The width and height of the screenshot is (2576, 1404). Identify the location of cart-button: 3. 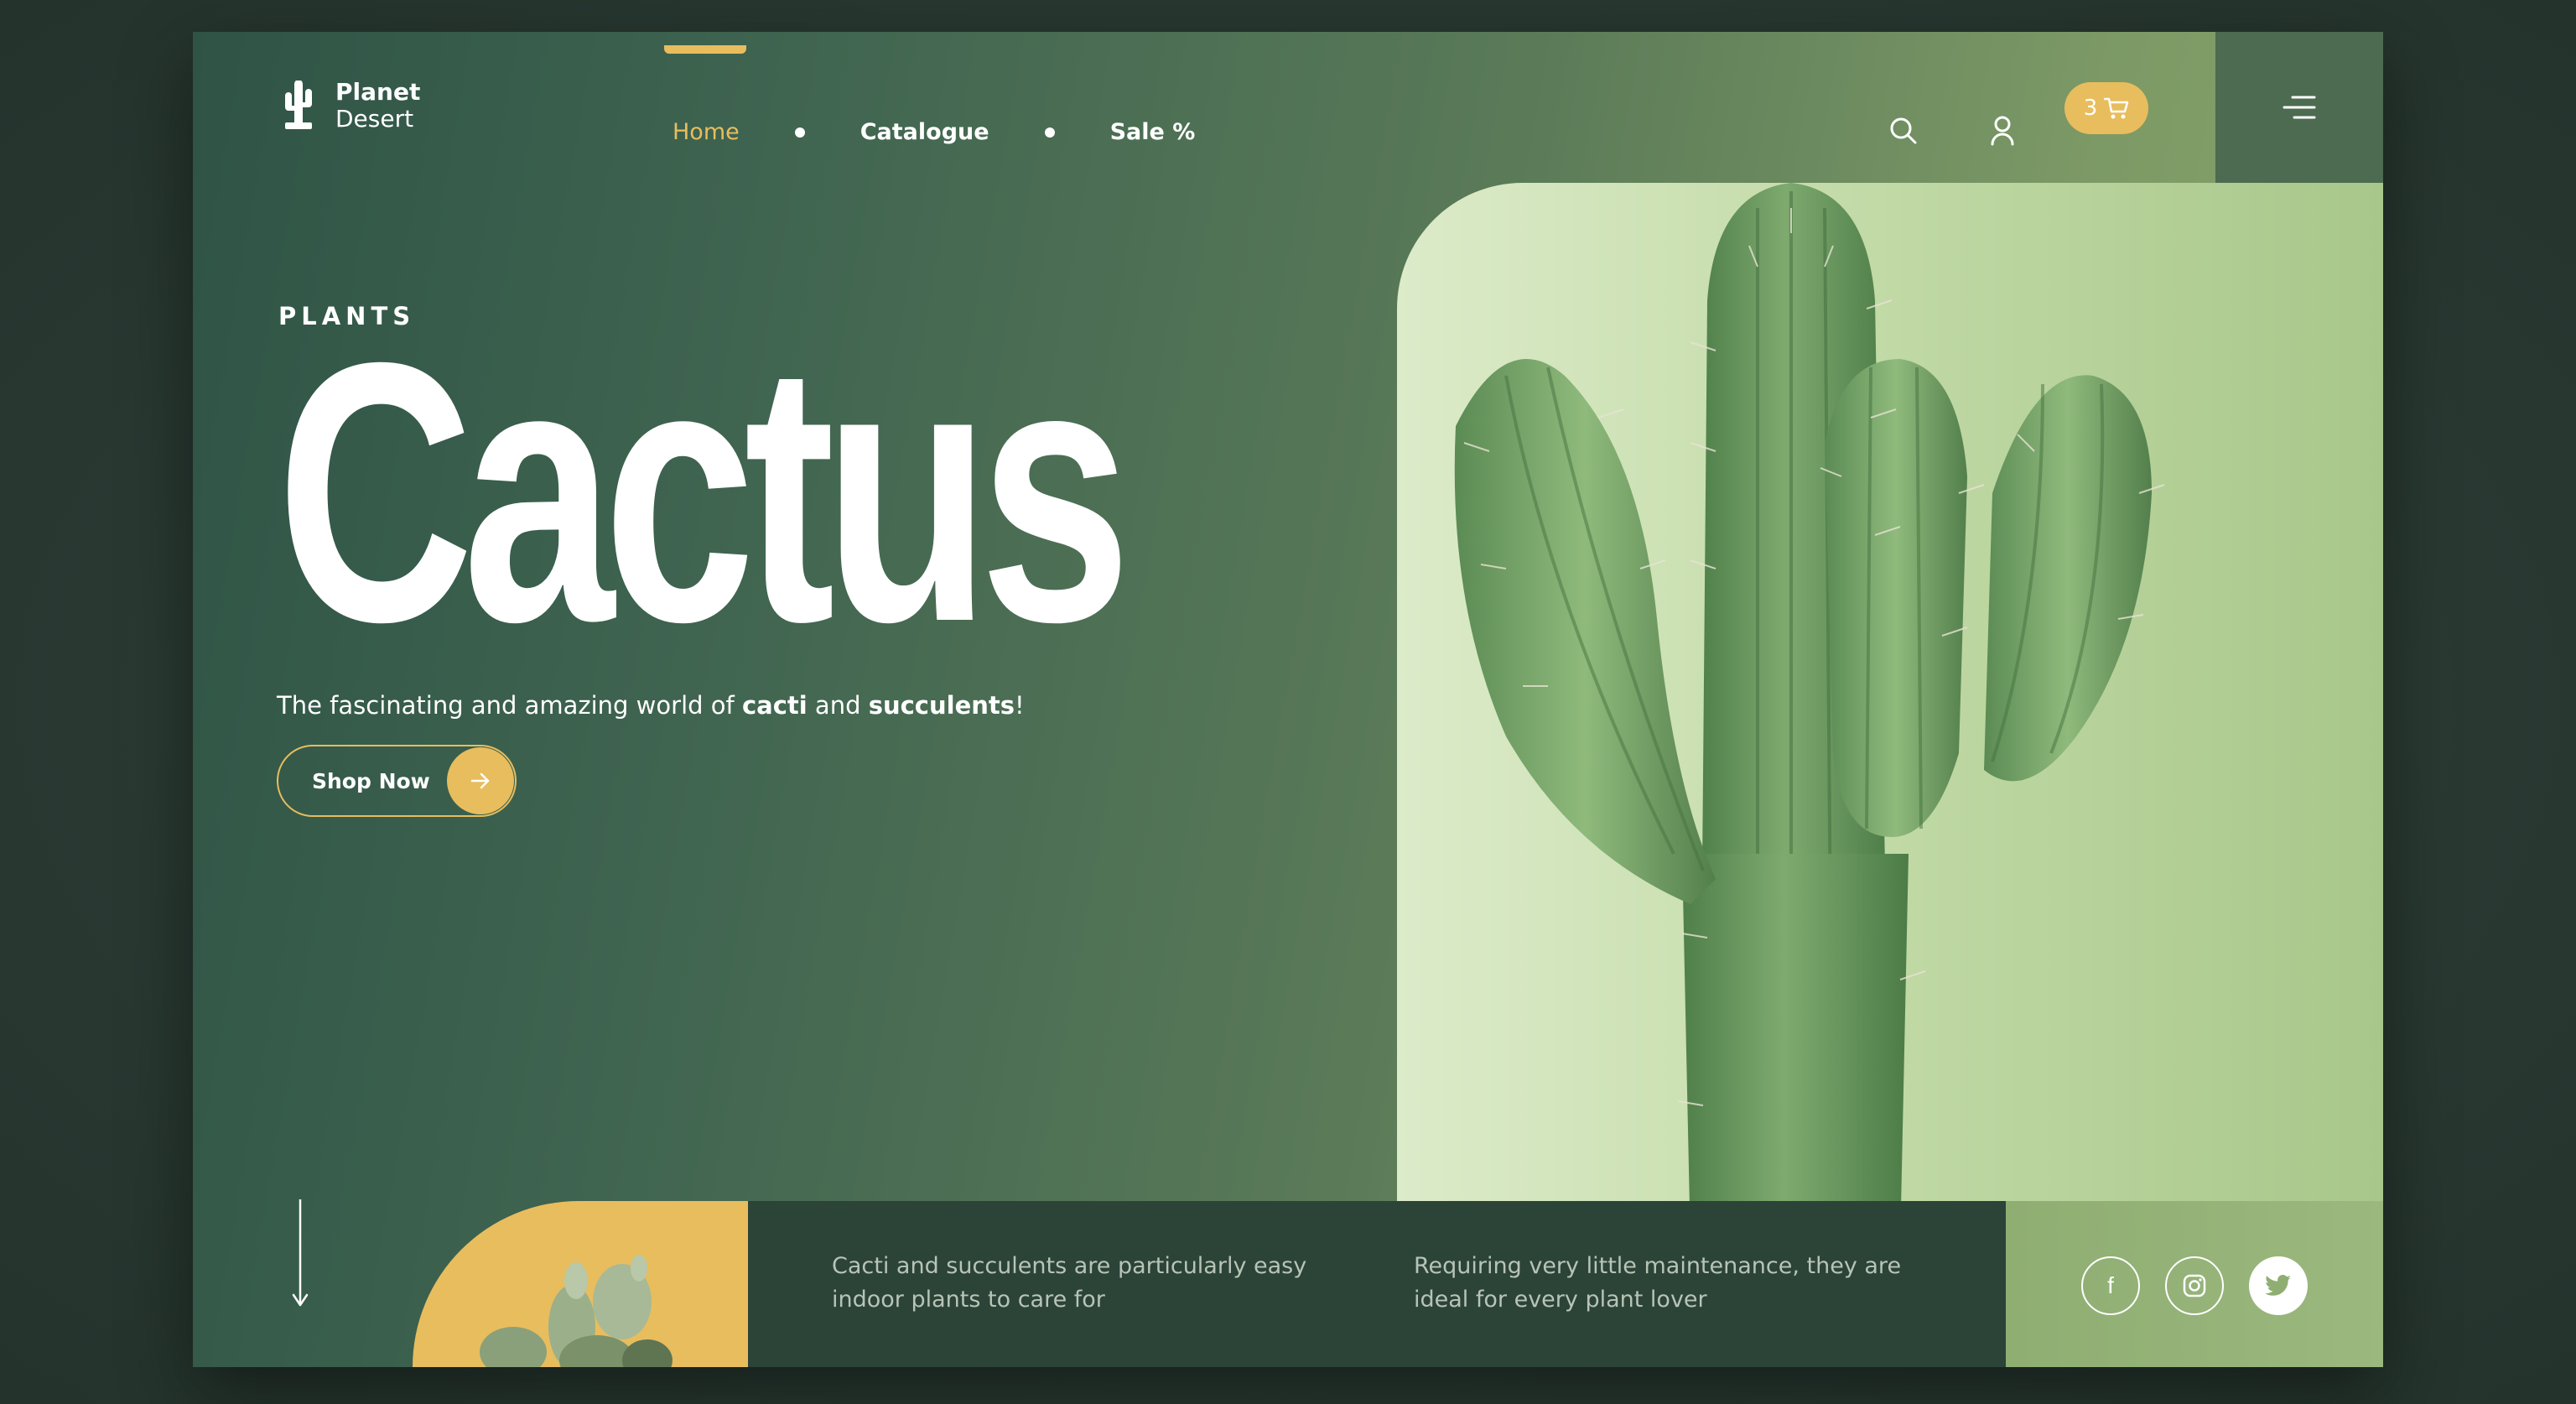
(2106, 108).